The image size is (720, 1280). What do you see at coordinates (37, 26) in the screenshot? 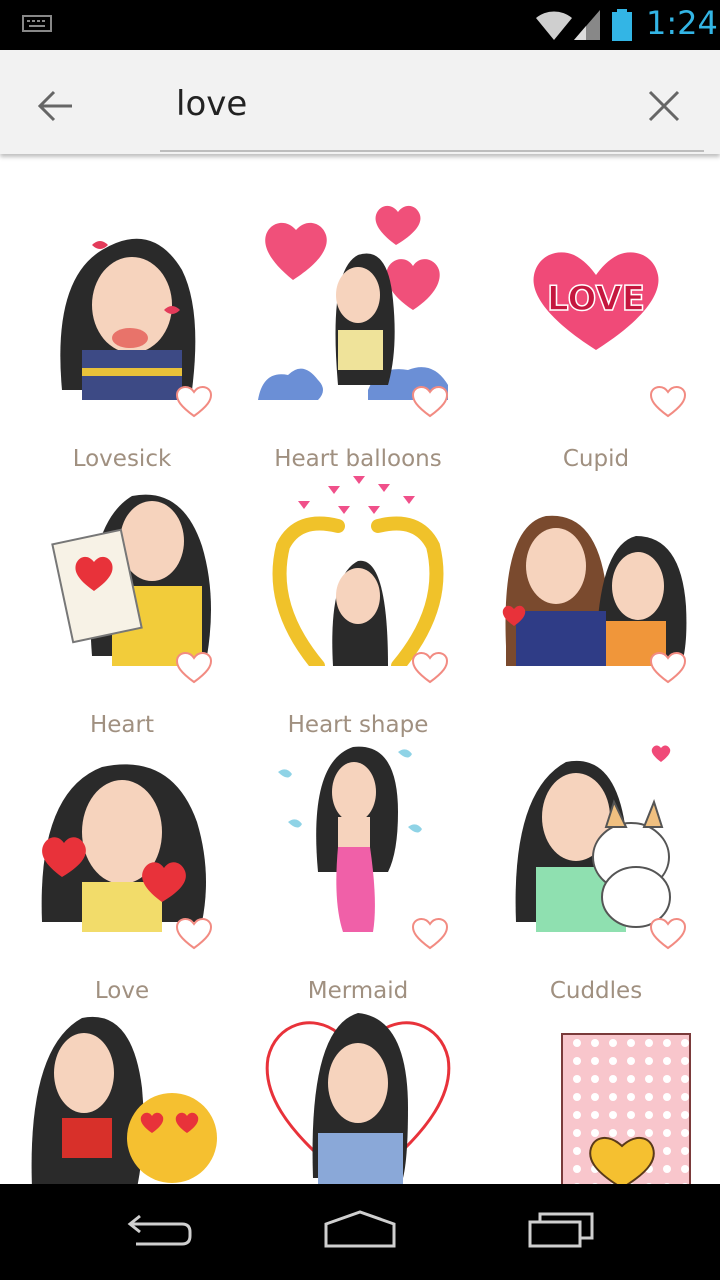
I see `keyboard-icon` at bounding box center [37, 26].